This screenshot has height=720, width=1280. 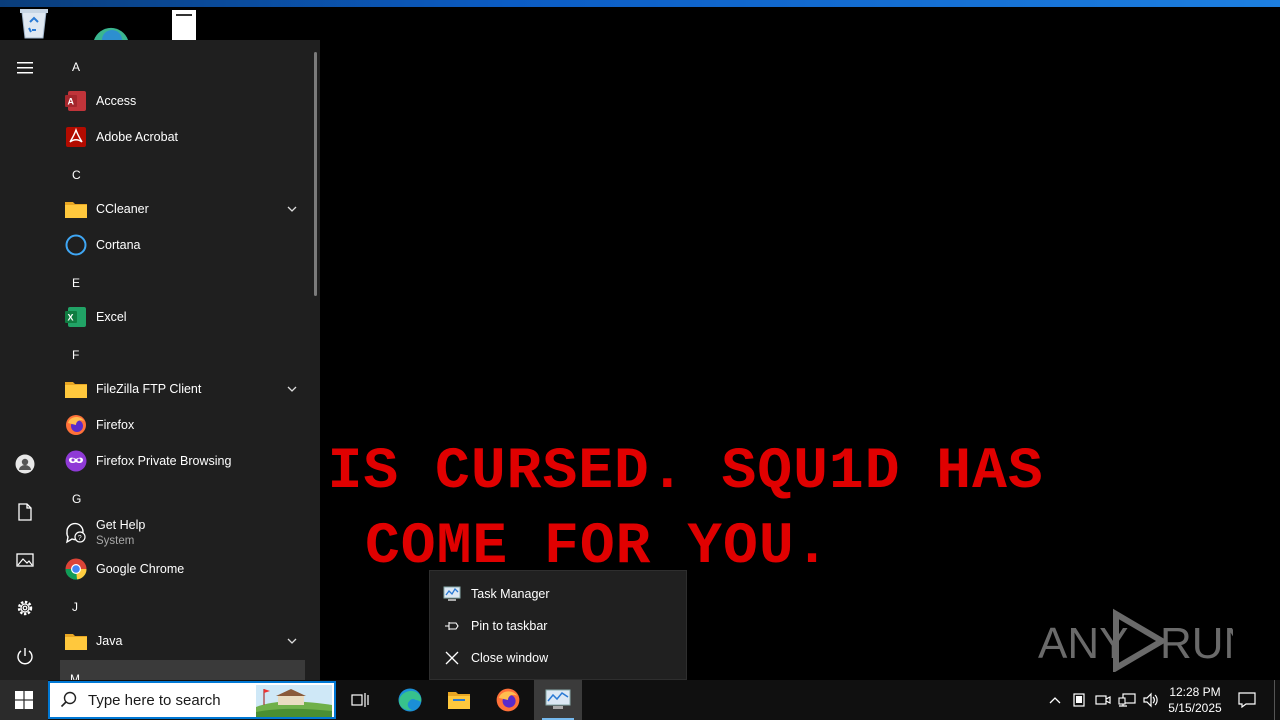 What do you see at coordinates (182, 425) in the screenshot?
I see `app-firefox: Firefox` at bounding box center [182, 425].